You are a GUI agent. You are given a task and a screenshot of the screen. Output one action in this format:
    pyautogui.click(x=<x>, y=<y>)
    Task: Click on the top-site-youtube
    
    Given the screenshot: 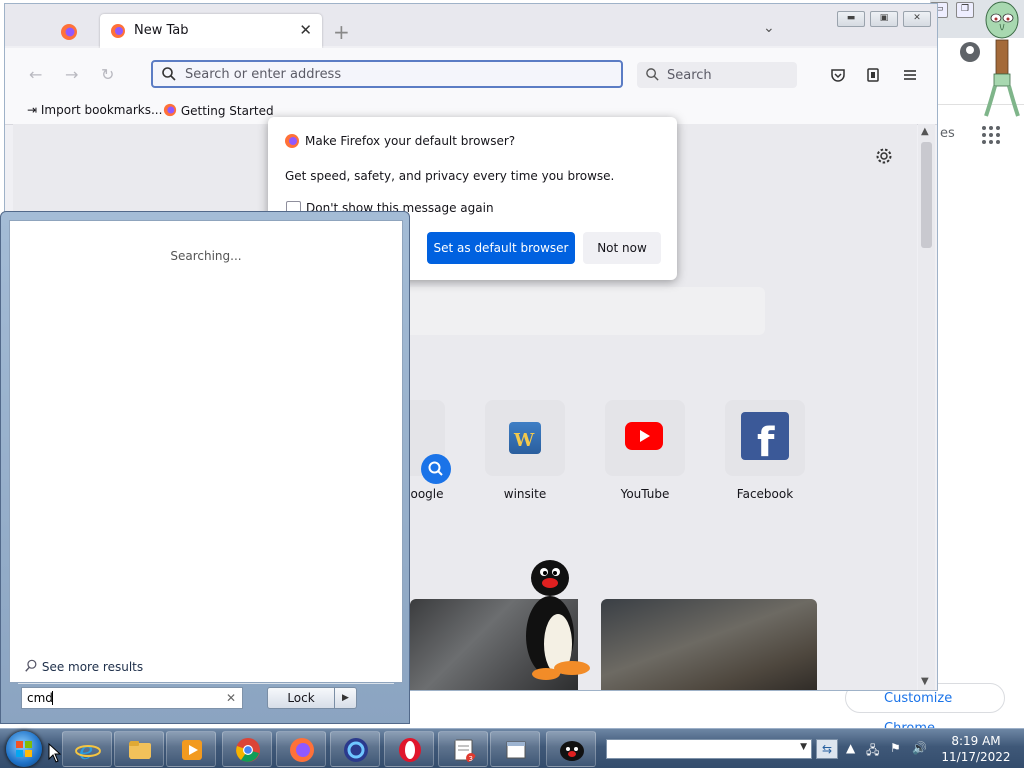 What is the action you would take?
    pyautogui.click(x=645, y=438)
    